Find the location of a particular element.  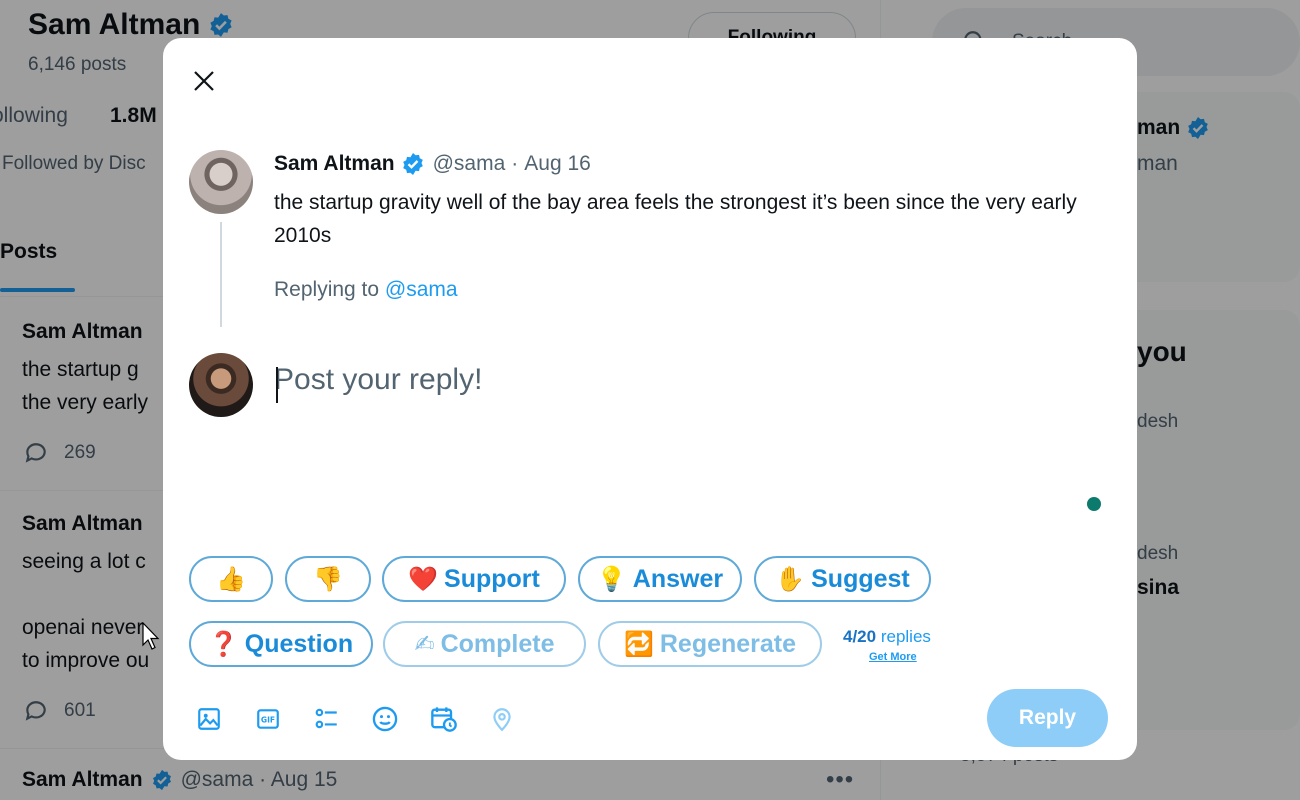

heart-icon: ❤️ is located at coordinates (423, 579).